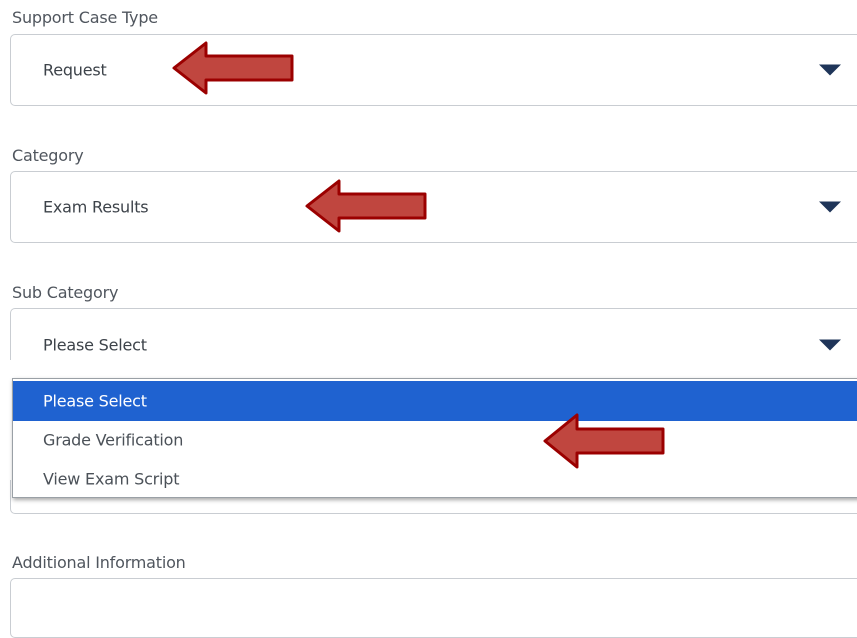  What do you see at coordinates (433, 207) in the screenshot?
I see `category-select: Exam Results` at bounding box center [433, 207].